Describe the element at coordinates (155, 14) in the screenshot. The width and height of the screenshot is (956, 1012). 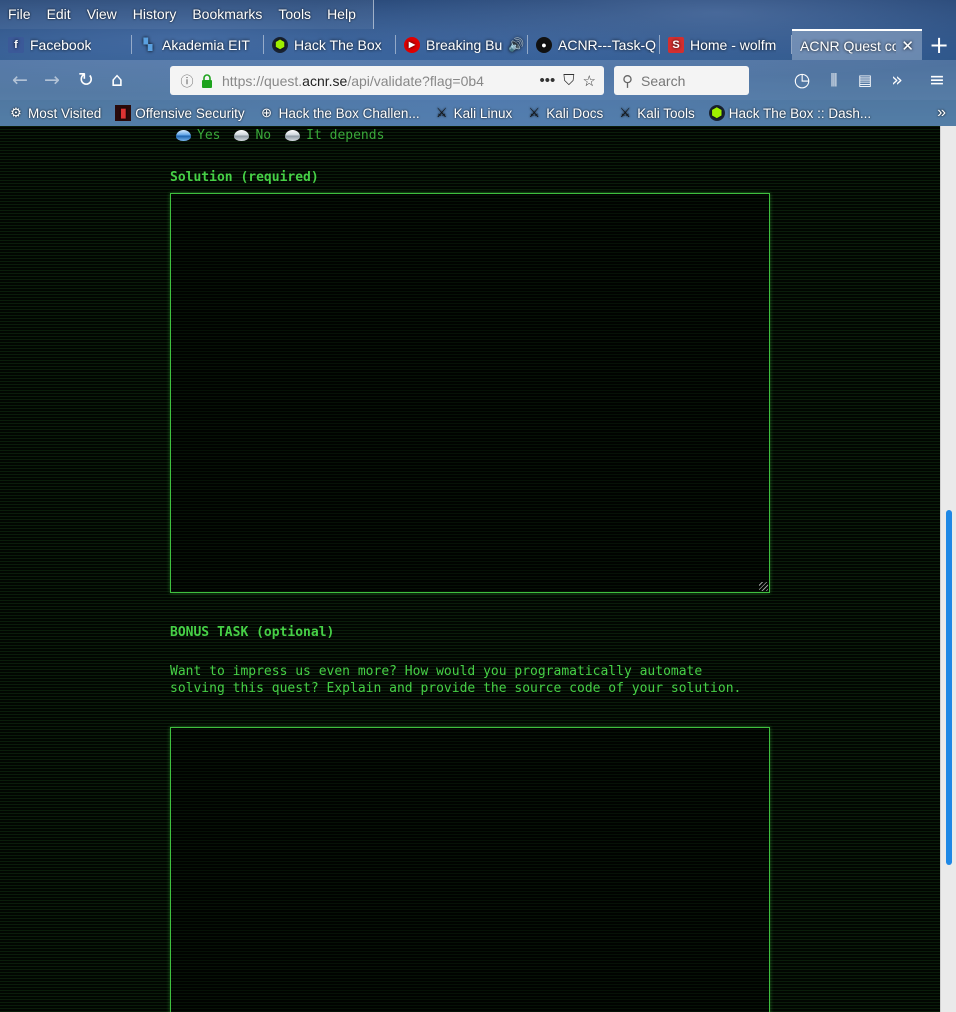
I see `menu-history: History` at that location.